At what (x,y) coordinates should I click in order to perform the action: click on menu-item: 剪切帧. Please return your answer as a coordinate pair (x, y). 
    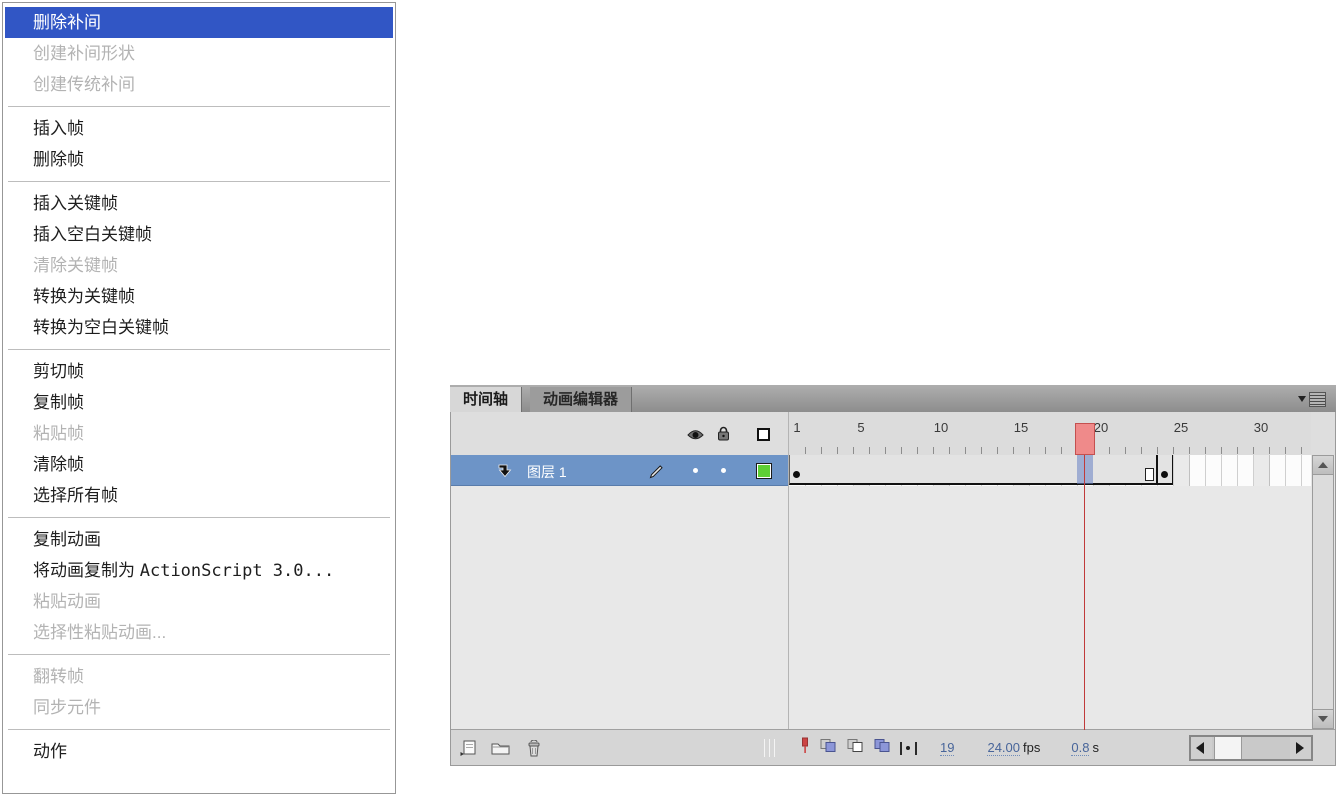
    Looking at the image, I should click on (199, 371).